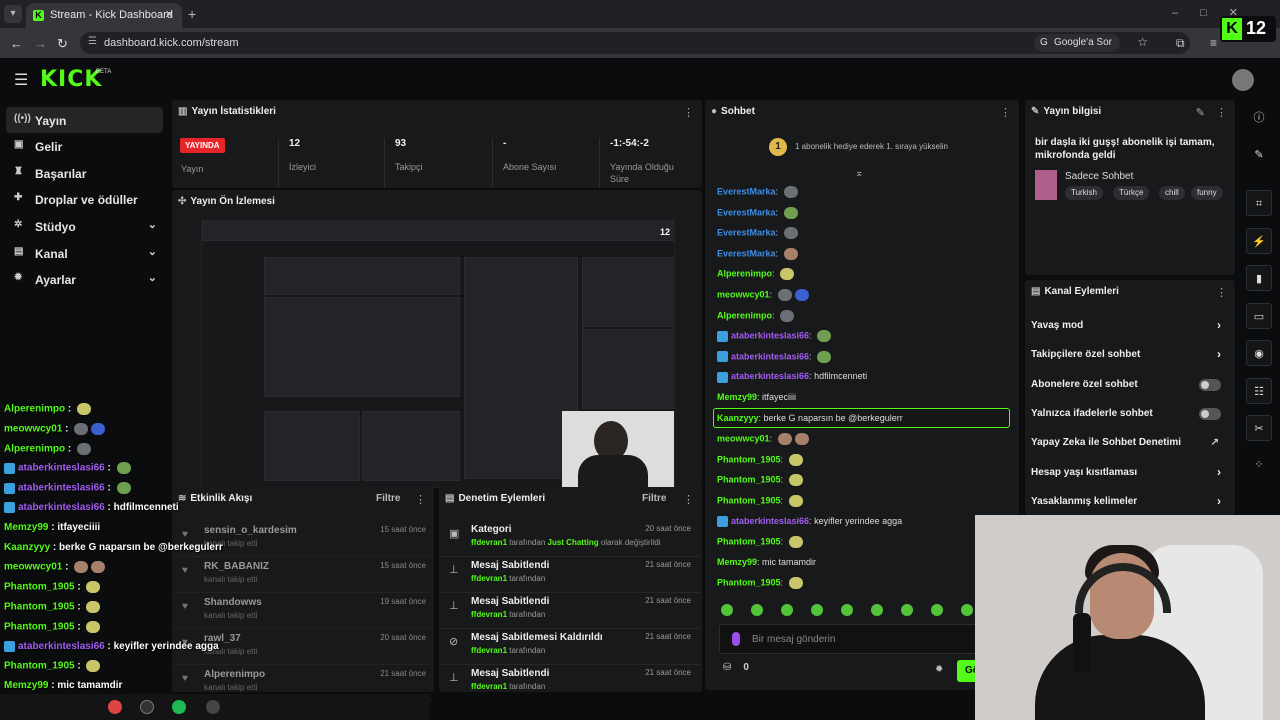  Describe the element at coordinates (859, 173) in the screenshot. I see `pinned-expand-icon: ⌅` at that location.